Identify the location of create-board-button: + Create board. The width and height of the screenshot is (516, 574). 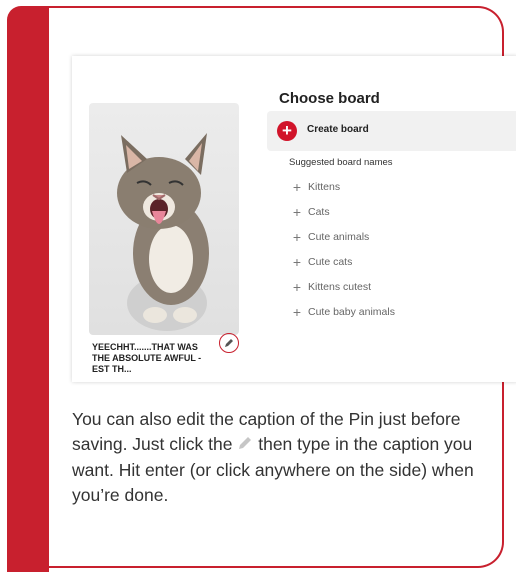
(391, 131).